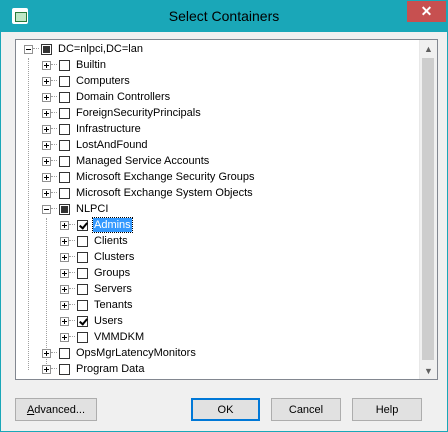 The width and height of the screenshot is (448, 432). I want to click on tree-node-label: Clusters, so click(114, 257).